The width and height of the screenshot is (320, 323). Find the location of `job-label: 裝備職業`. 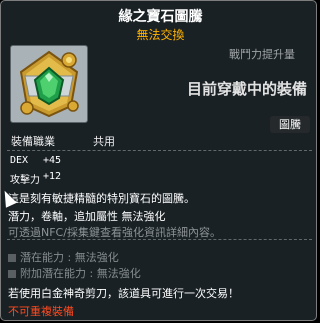

job-label: 裝備職業 is located at coordinates (33, 141).